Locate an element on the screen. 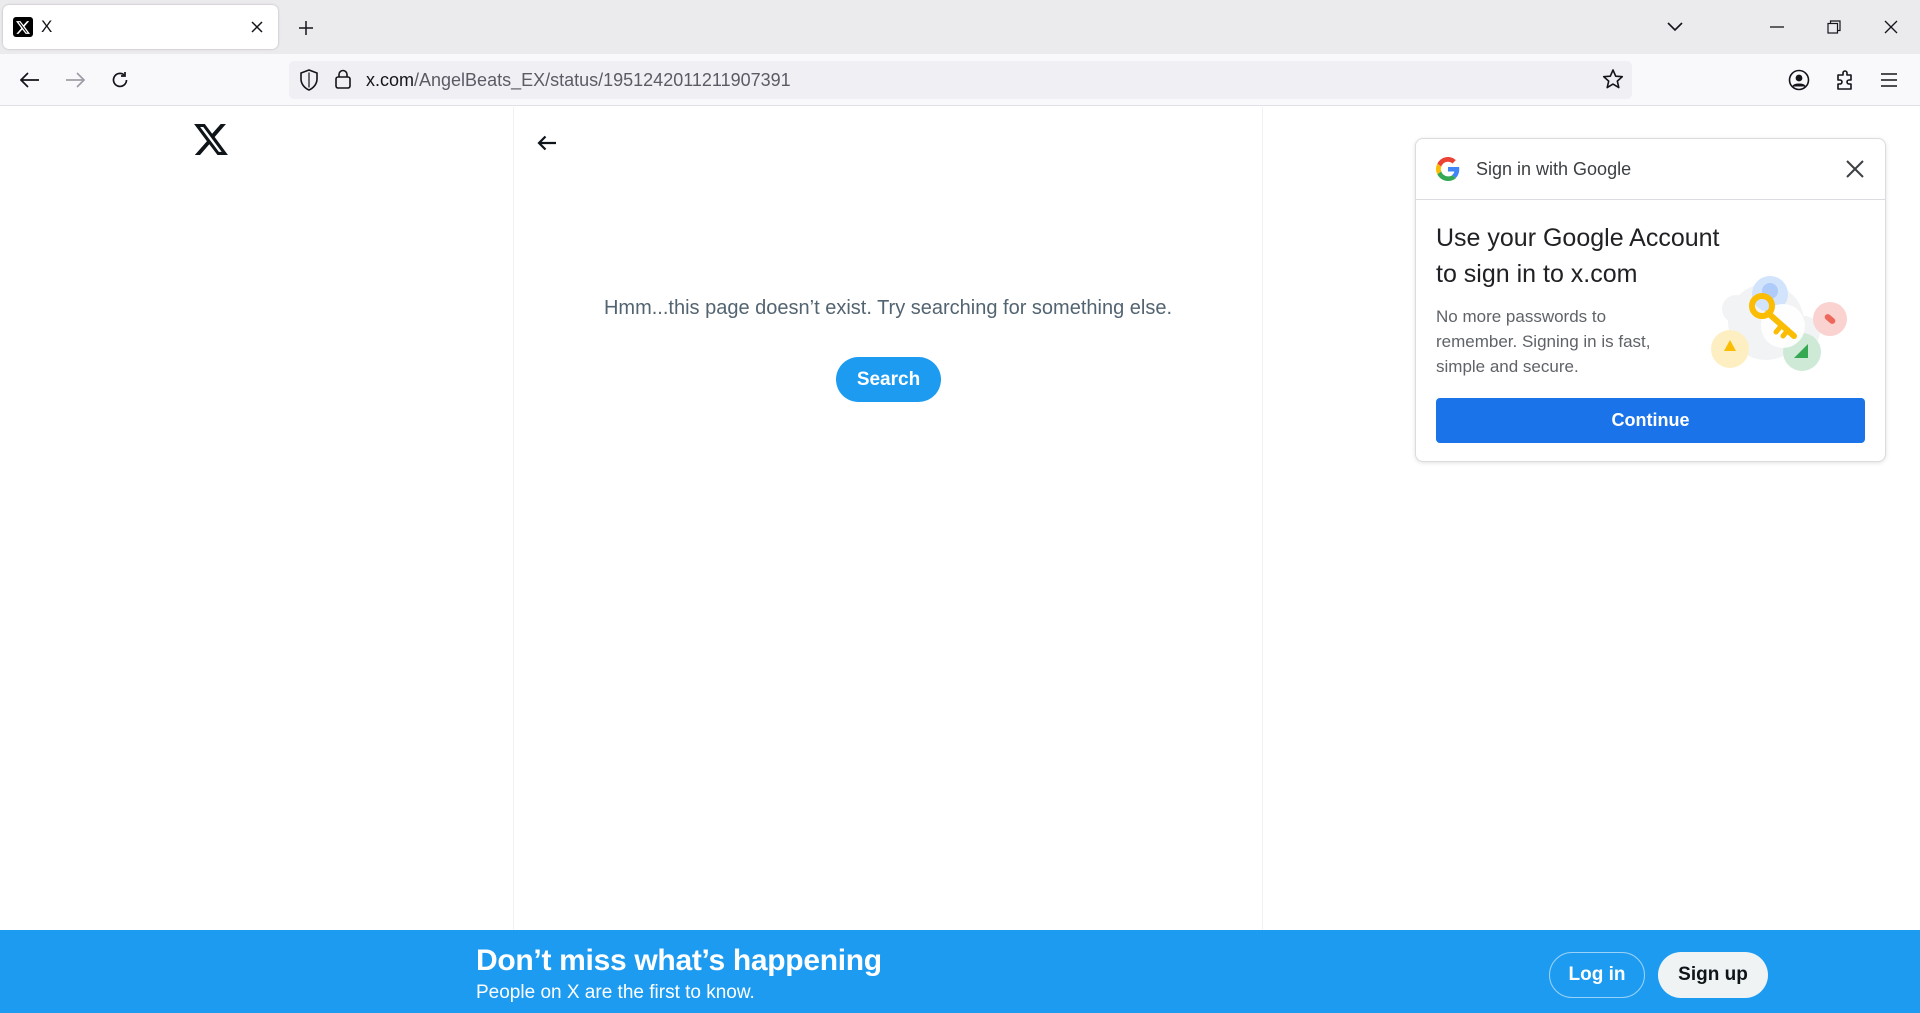 This screenshot has width=1920, height=1013. close-window-icon is located at coordinates (1891, 27).